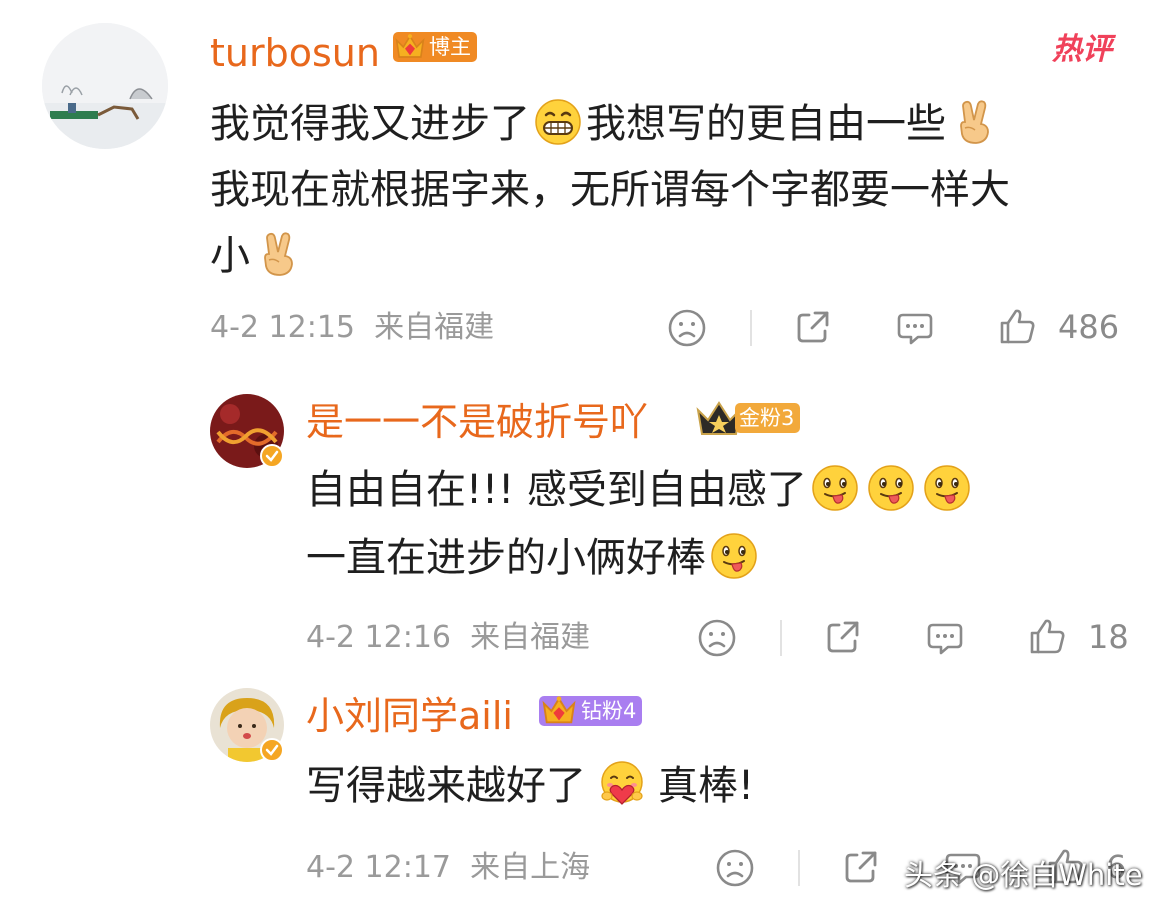 This screenshot has height=915, width=1170. What do you see at coordinates (766, 124) in the screenshot?
I see `comment-text-part: 我想写的更自由一些` at bounding box center [766, 124].